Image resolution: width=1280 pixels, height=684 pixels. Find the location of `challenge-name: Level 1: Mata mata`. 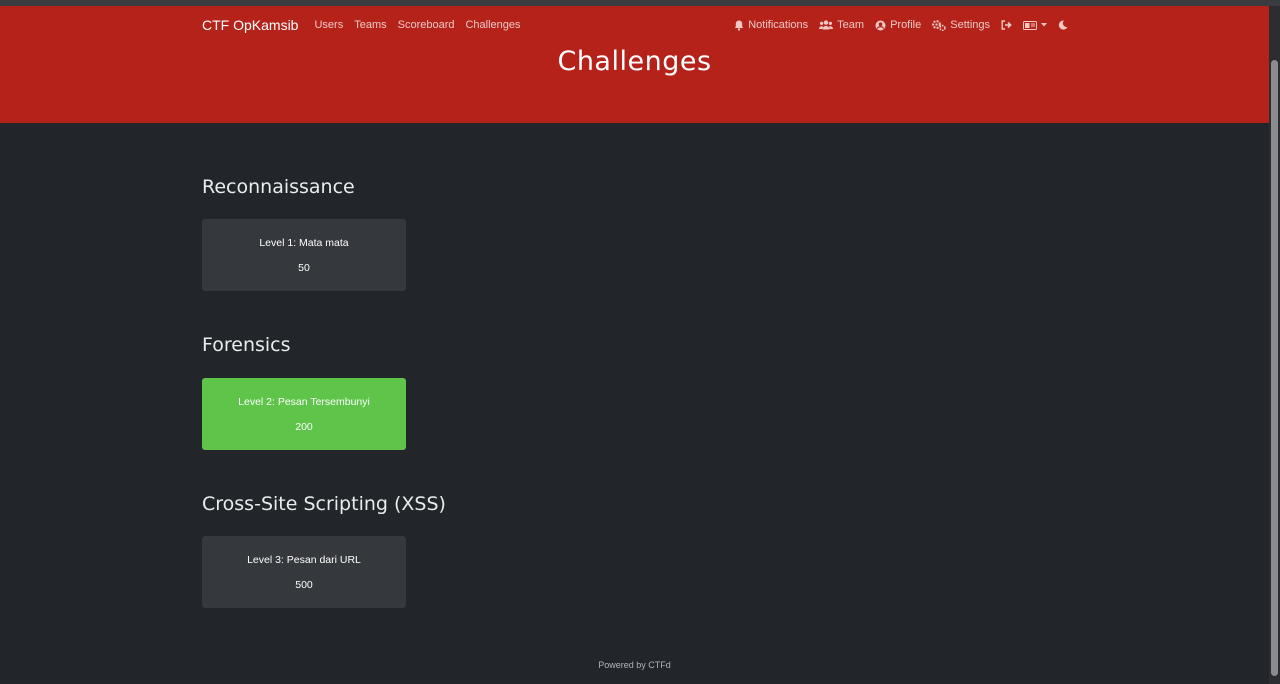

challenge-name: Level 1: Mata mata is located at coordinates (304, 242).